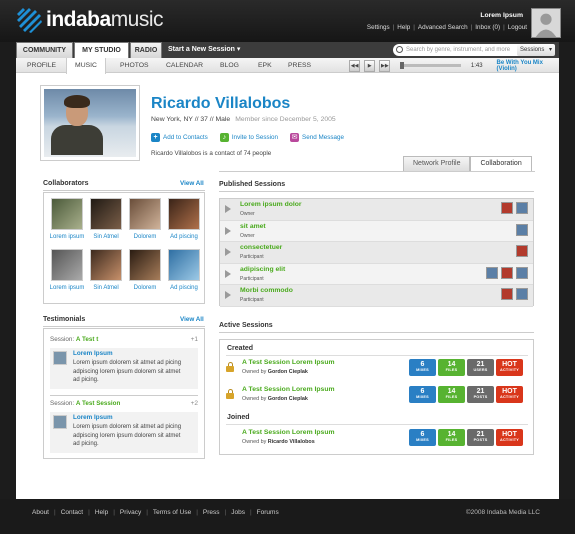 Image resolution: width=575 pixels, height=534 pixels. I want to click on subnav-press: PRESS, so click(299, 65).